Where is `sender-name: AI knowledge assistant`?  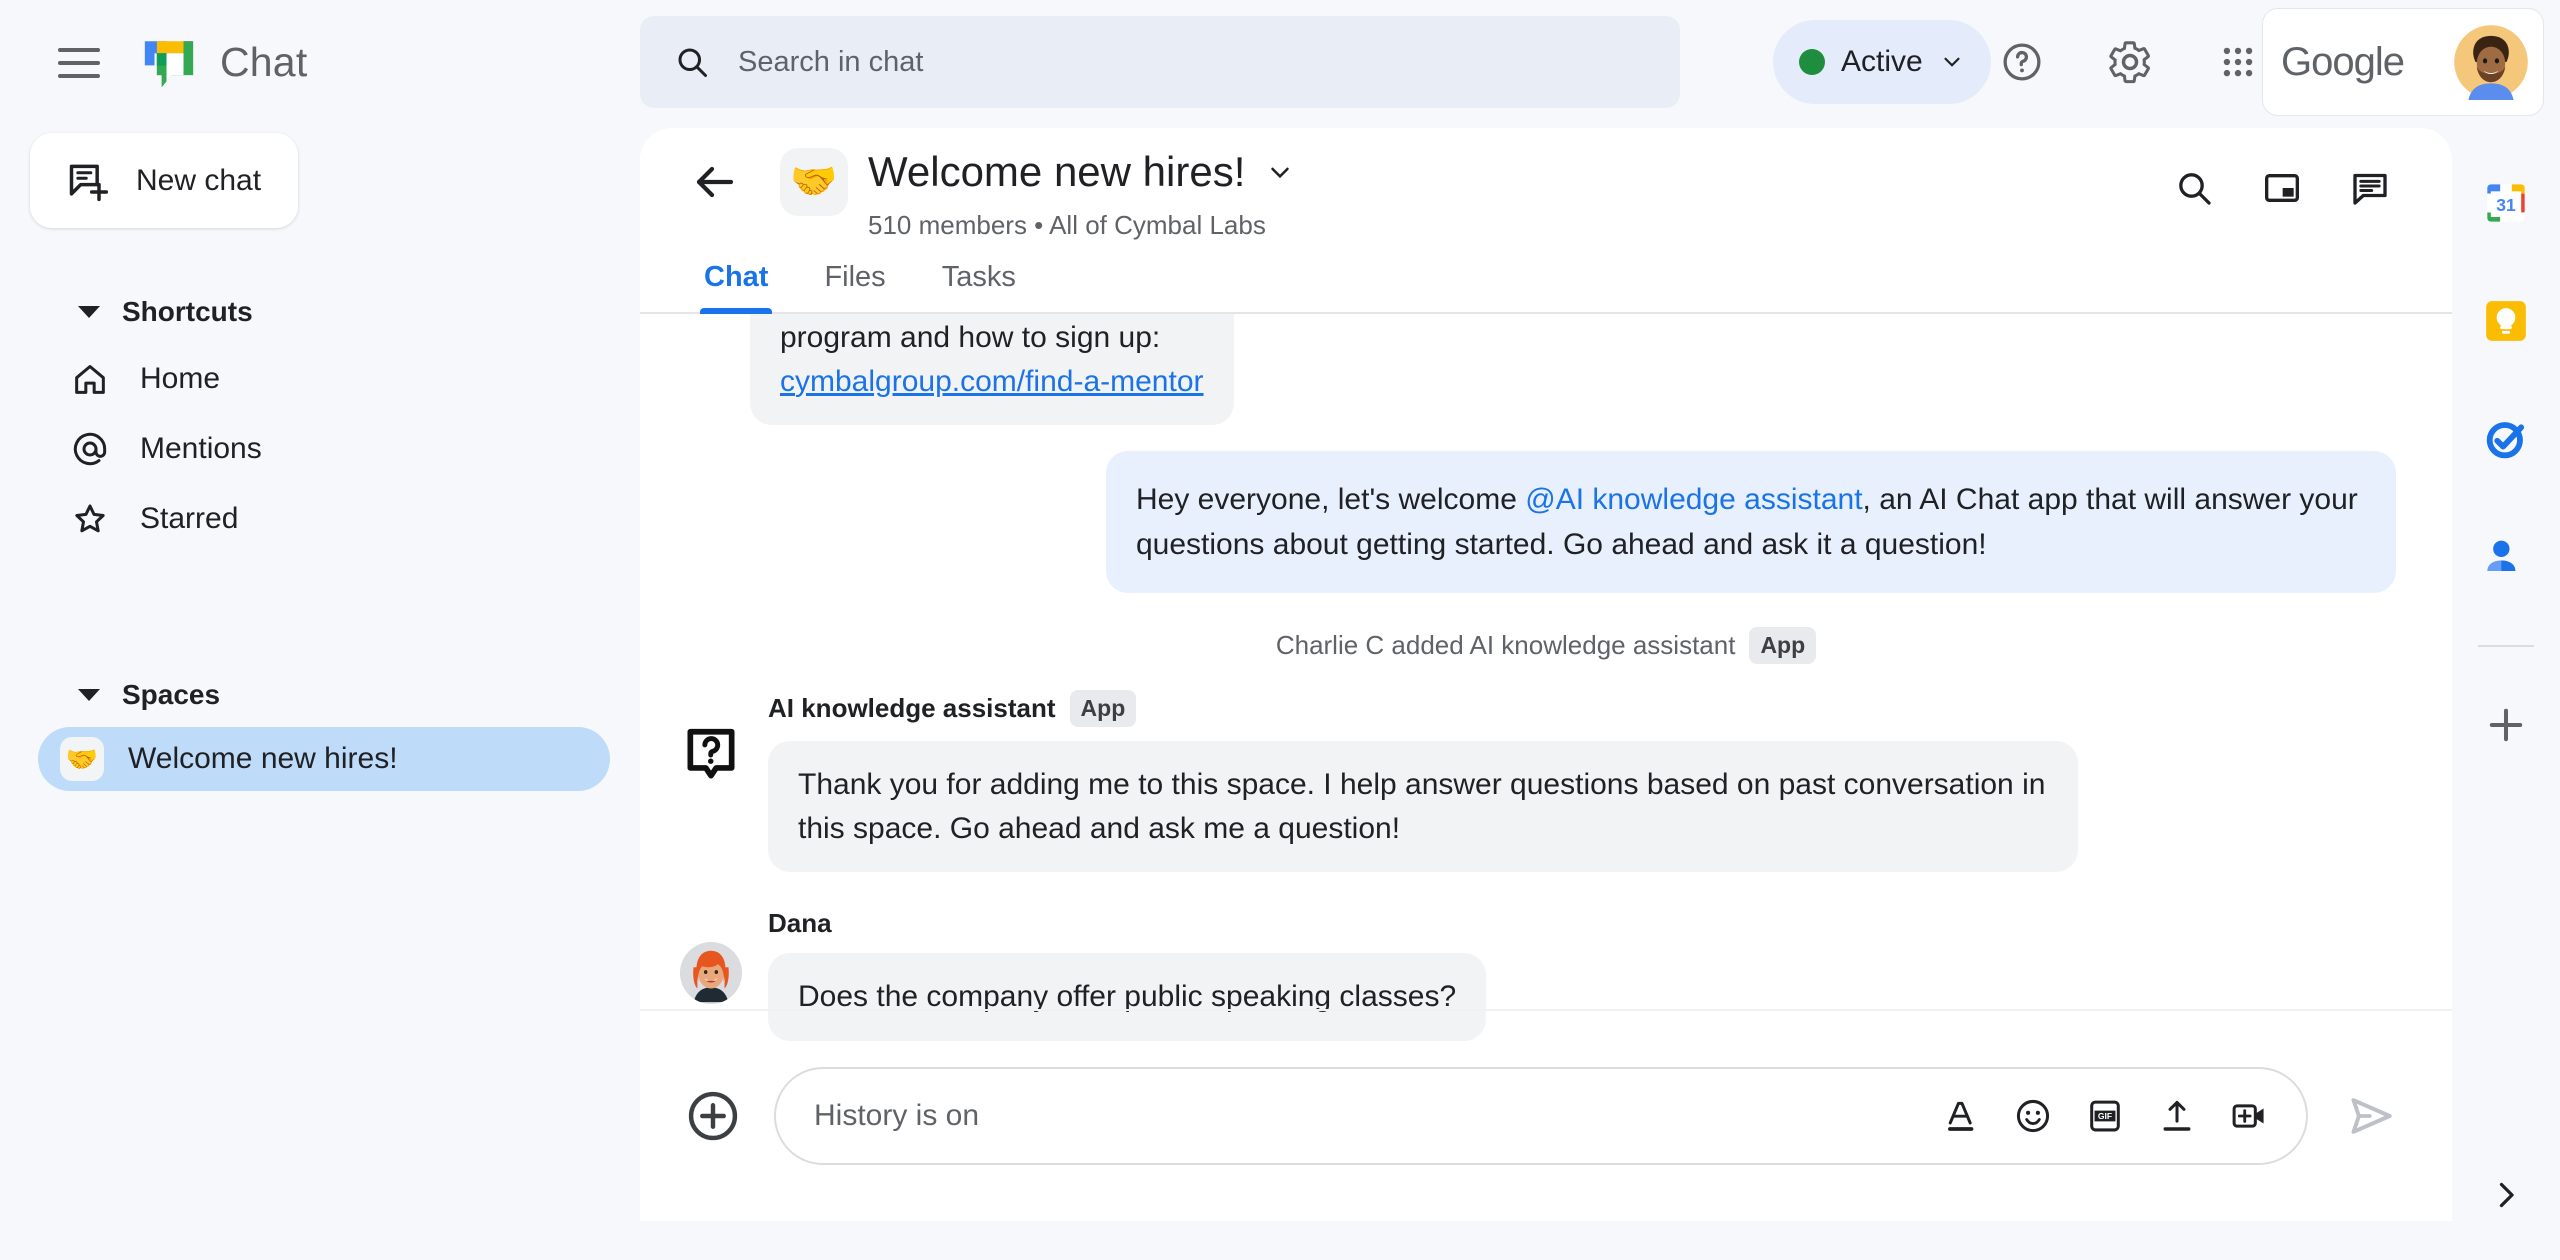
sender-name: AI knowledge assistant is located at coordinates (912, 708).